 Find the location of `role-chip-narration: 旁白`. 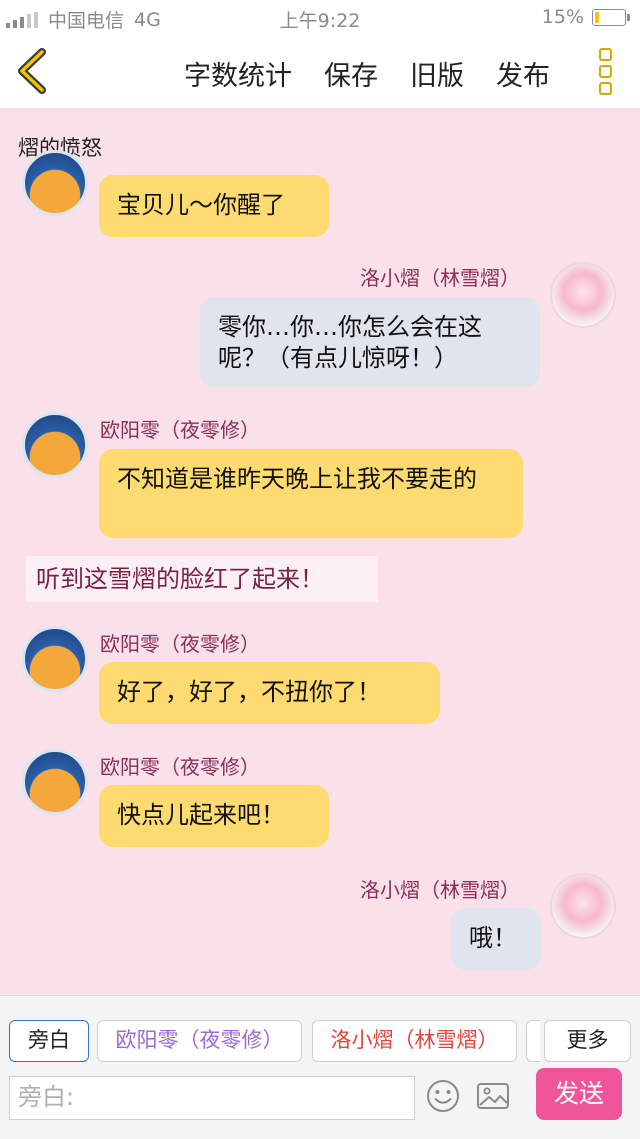

role-chip-narration: 旁白 is located at coordinates (49, 1041).